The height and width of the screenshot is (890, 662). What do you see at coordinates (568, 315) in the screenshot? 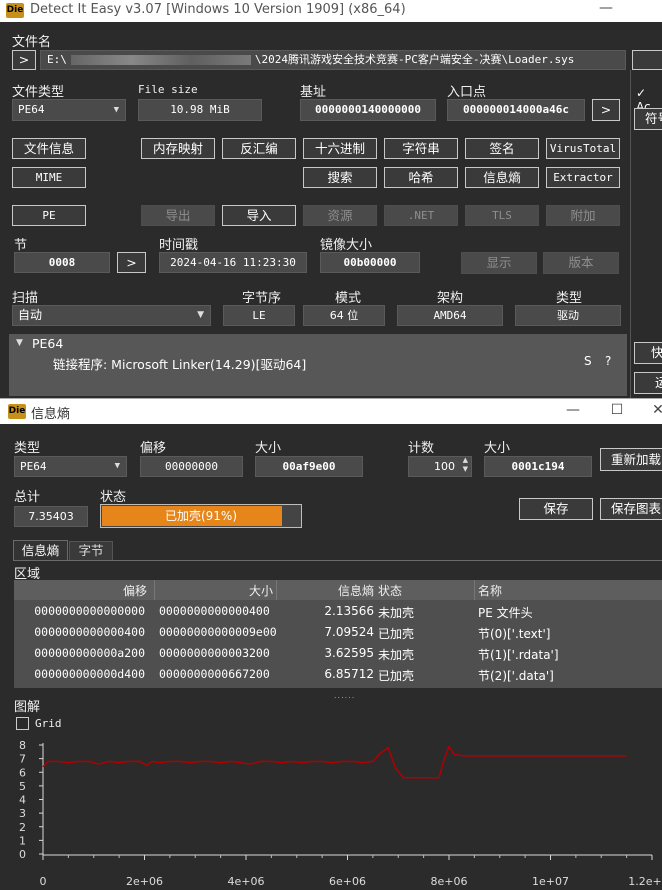
I see `type-field: 驱动` at bounding box center [568, 315].